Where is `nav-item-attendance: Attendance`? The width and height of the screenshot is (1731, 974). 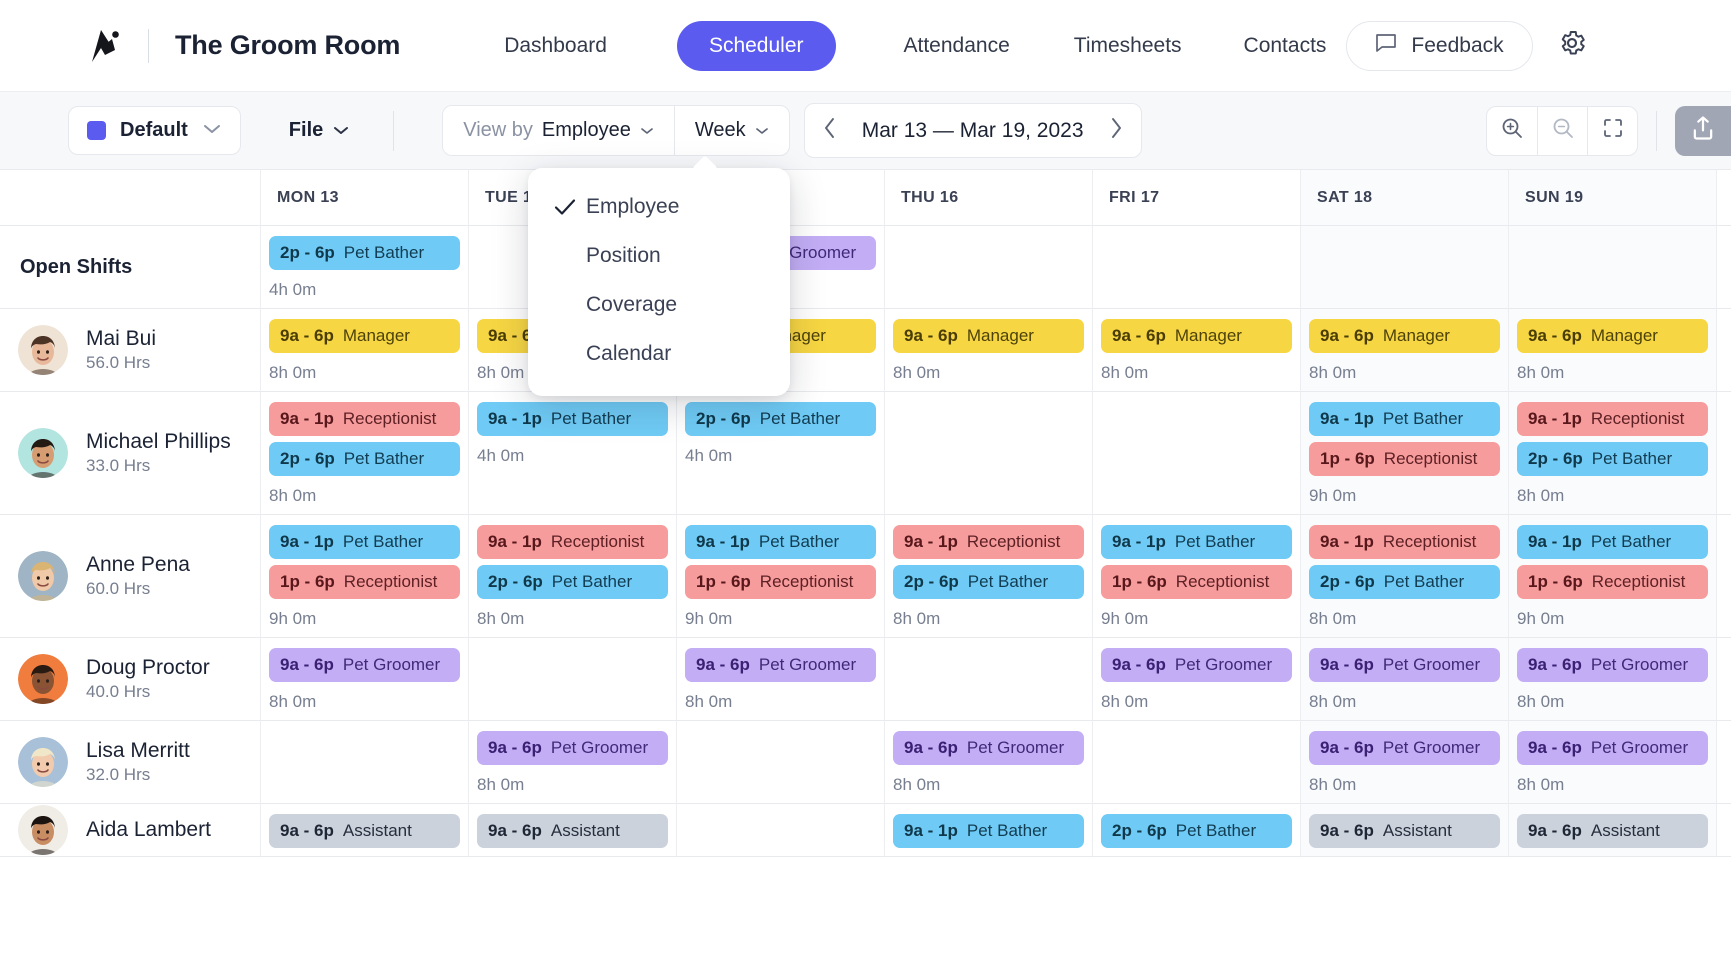 nav-item-attendance: Attendance is located at coordinates (957, 46).